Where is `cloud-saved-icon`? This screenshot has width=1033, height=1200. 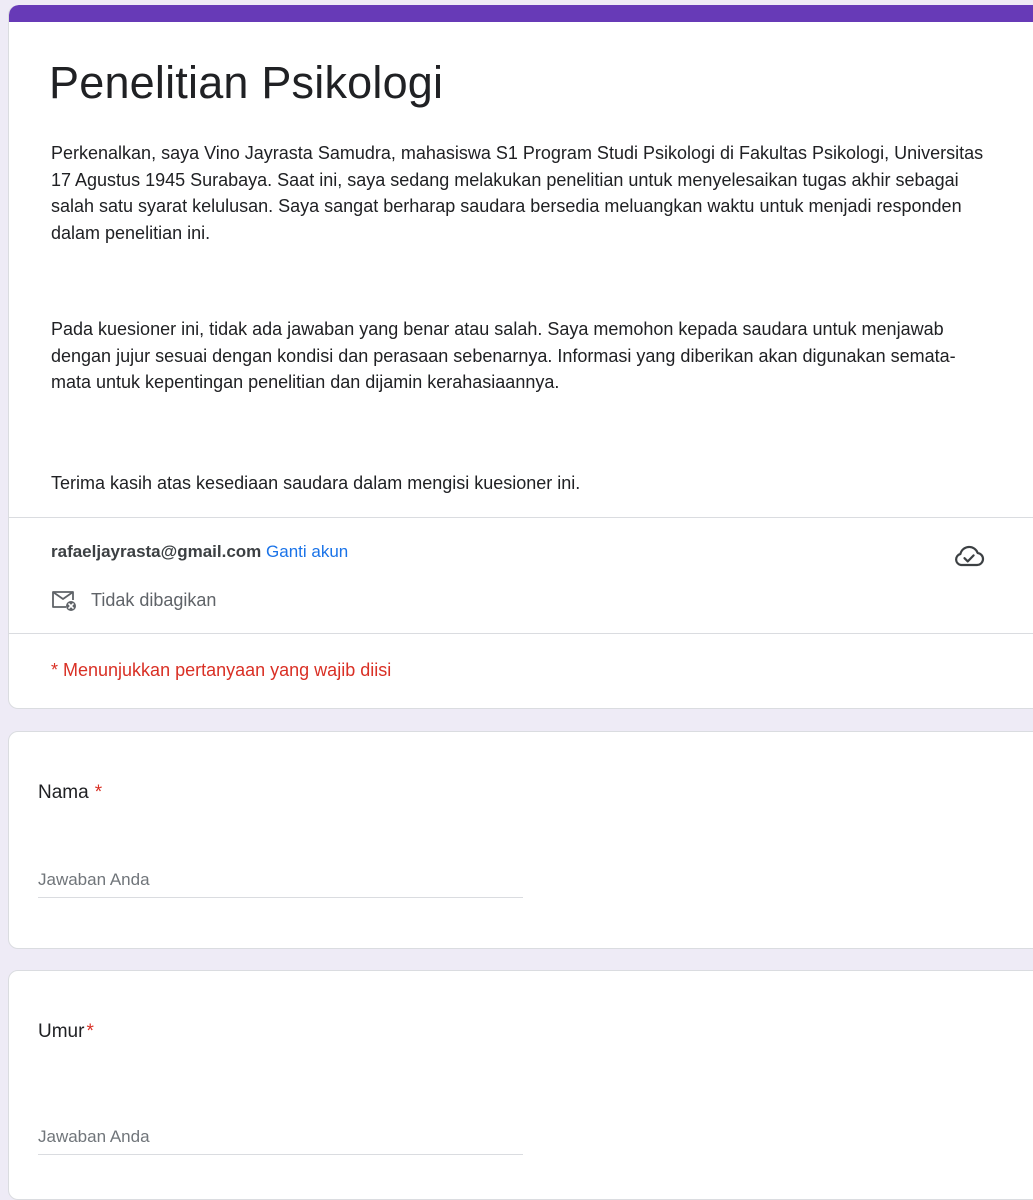 cloud-saved-icon is located at coordinates (970, 556).